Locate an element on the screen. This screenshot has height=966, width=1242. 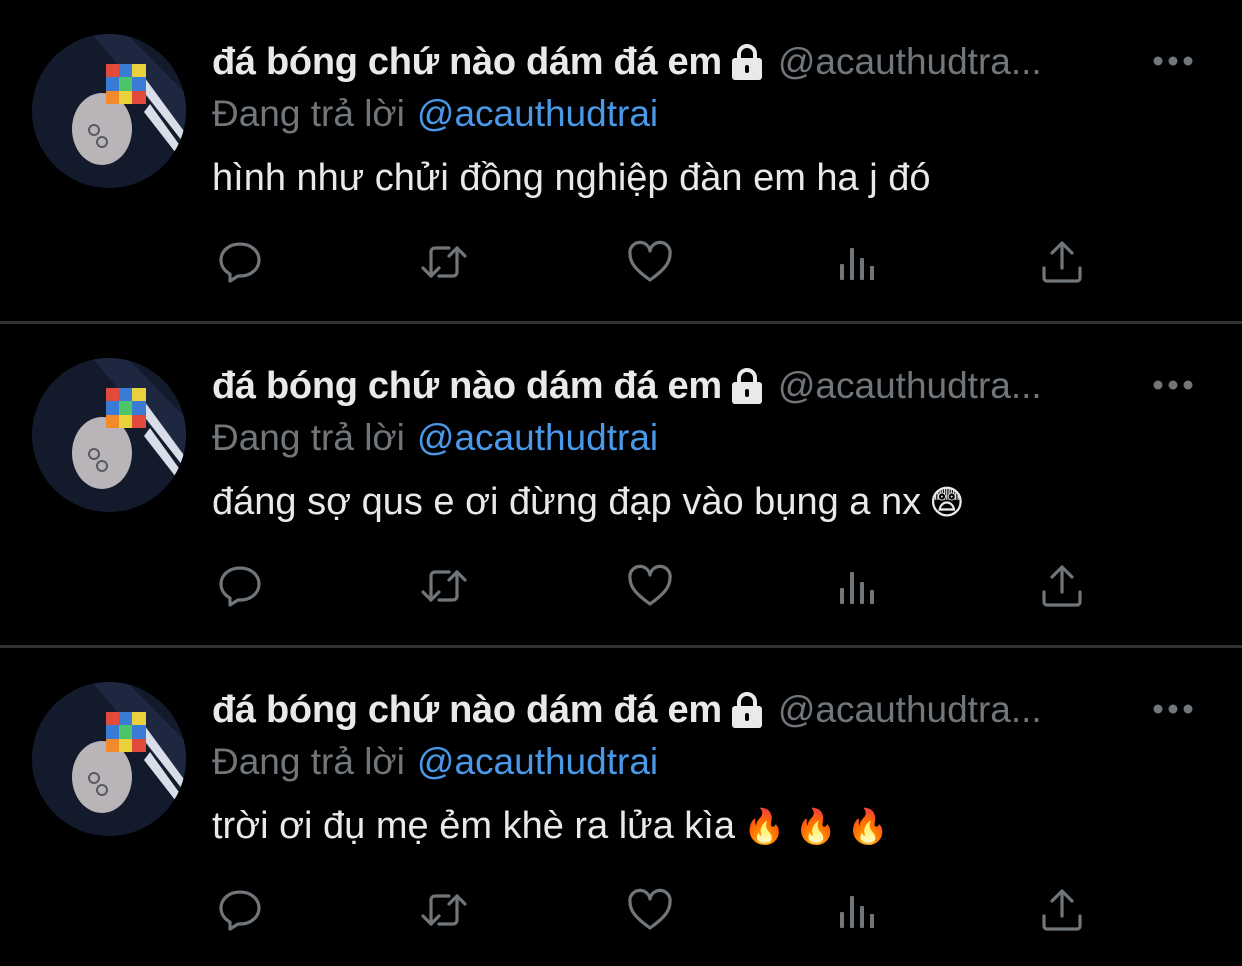
tweet-text: đáng sợ qus e ơi đừng đạp vào bụng a nx 😨 is located at coordinates (717, 502).